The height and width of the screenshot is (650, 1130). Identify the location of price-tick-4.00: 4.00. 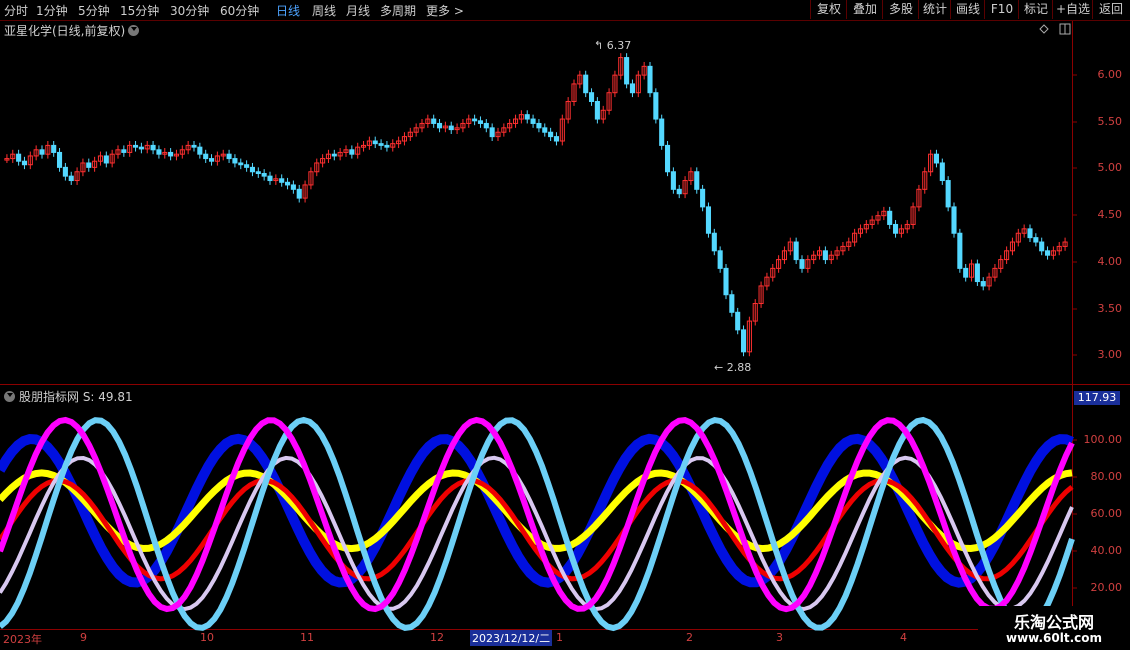
(1110, 261).